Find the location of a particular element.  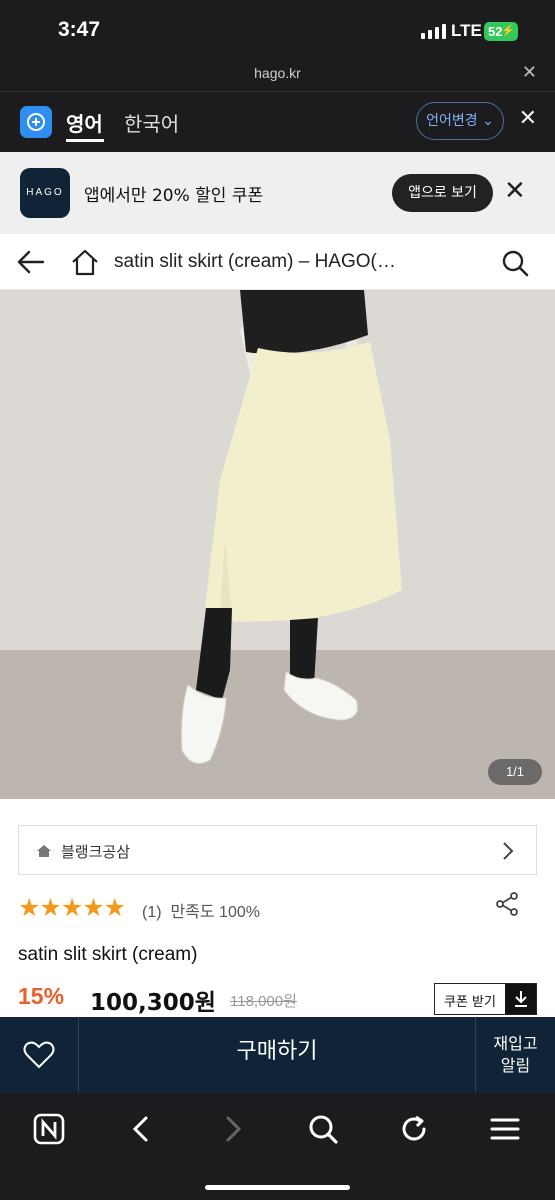

shop-home-icon is located at coordinates (44, 852).